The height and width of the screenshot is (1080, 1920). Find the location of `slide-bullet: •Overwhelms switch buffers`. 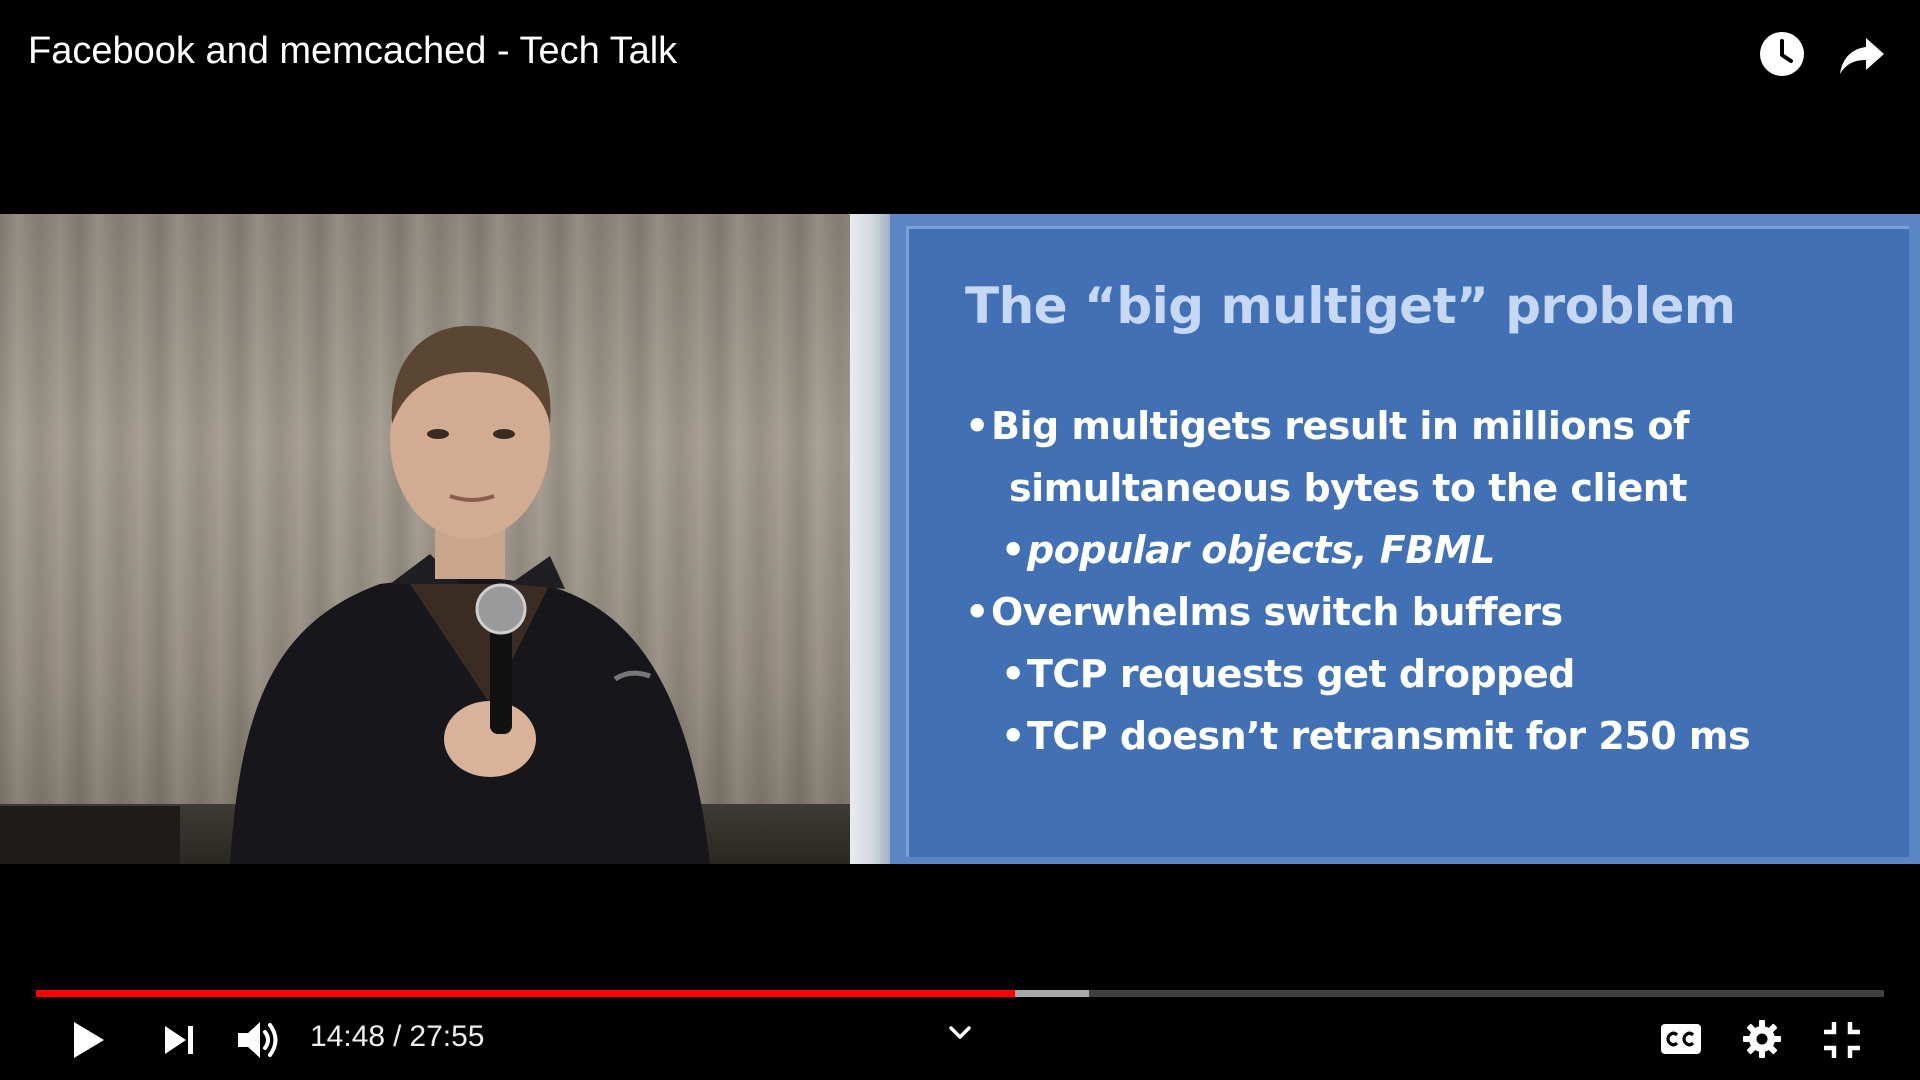

slide-bullet: •Overwhelms switch buffers is located at coordinates (1264, 612).